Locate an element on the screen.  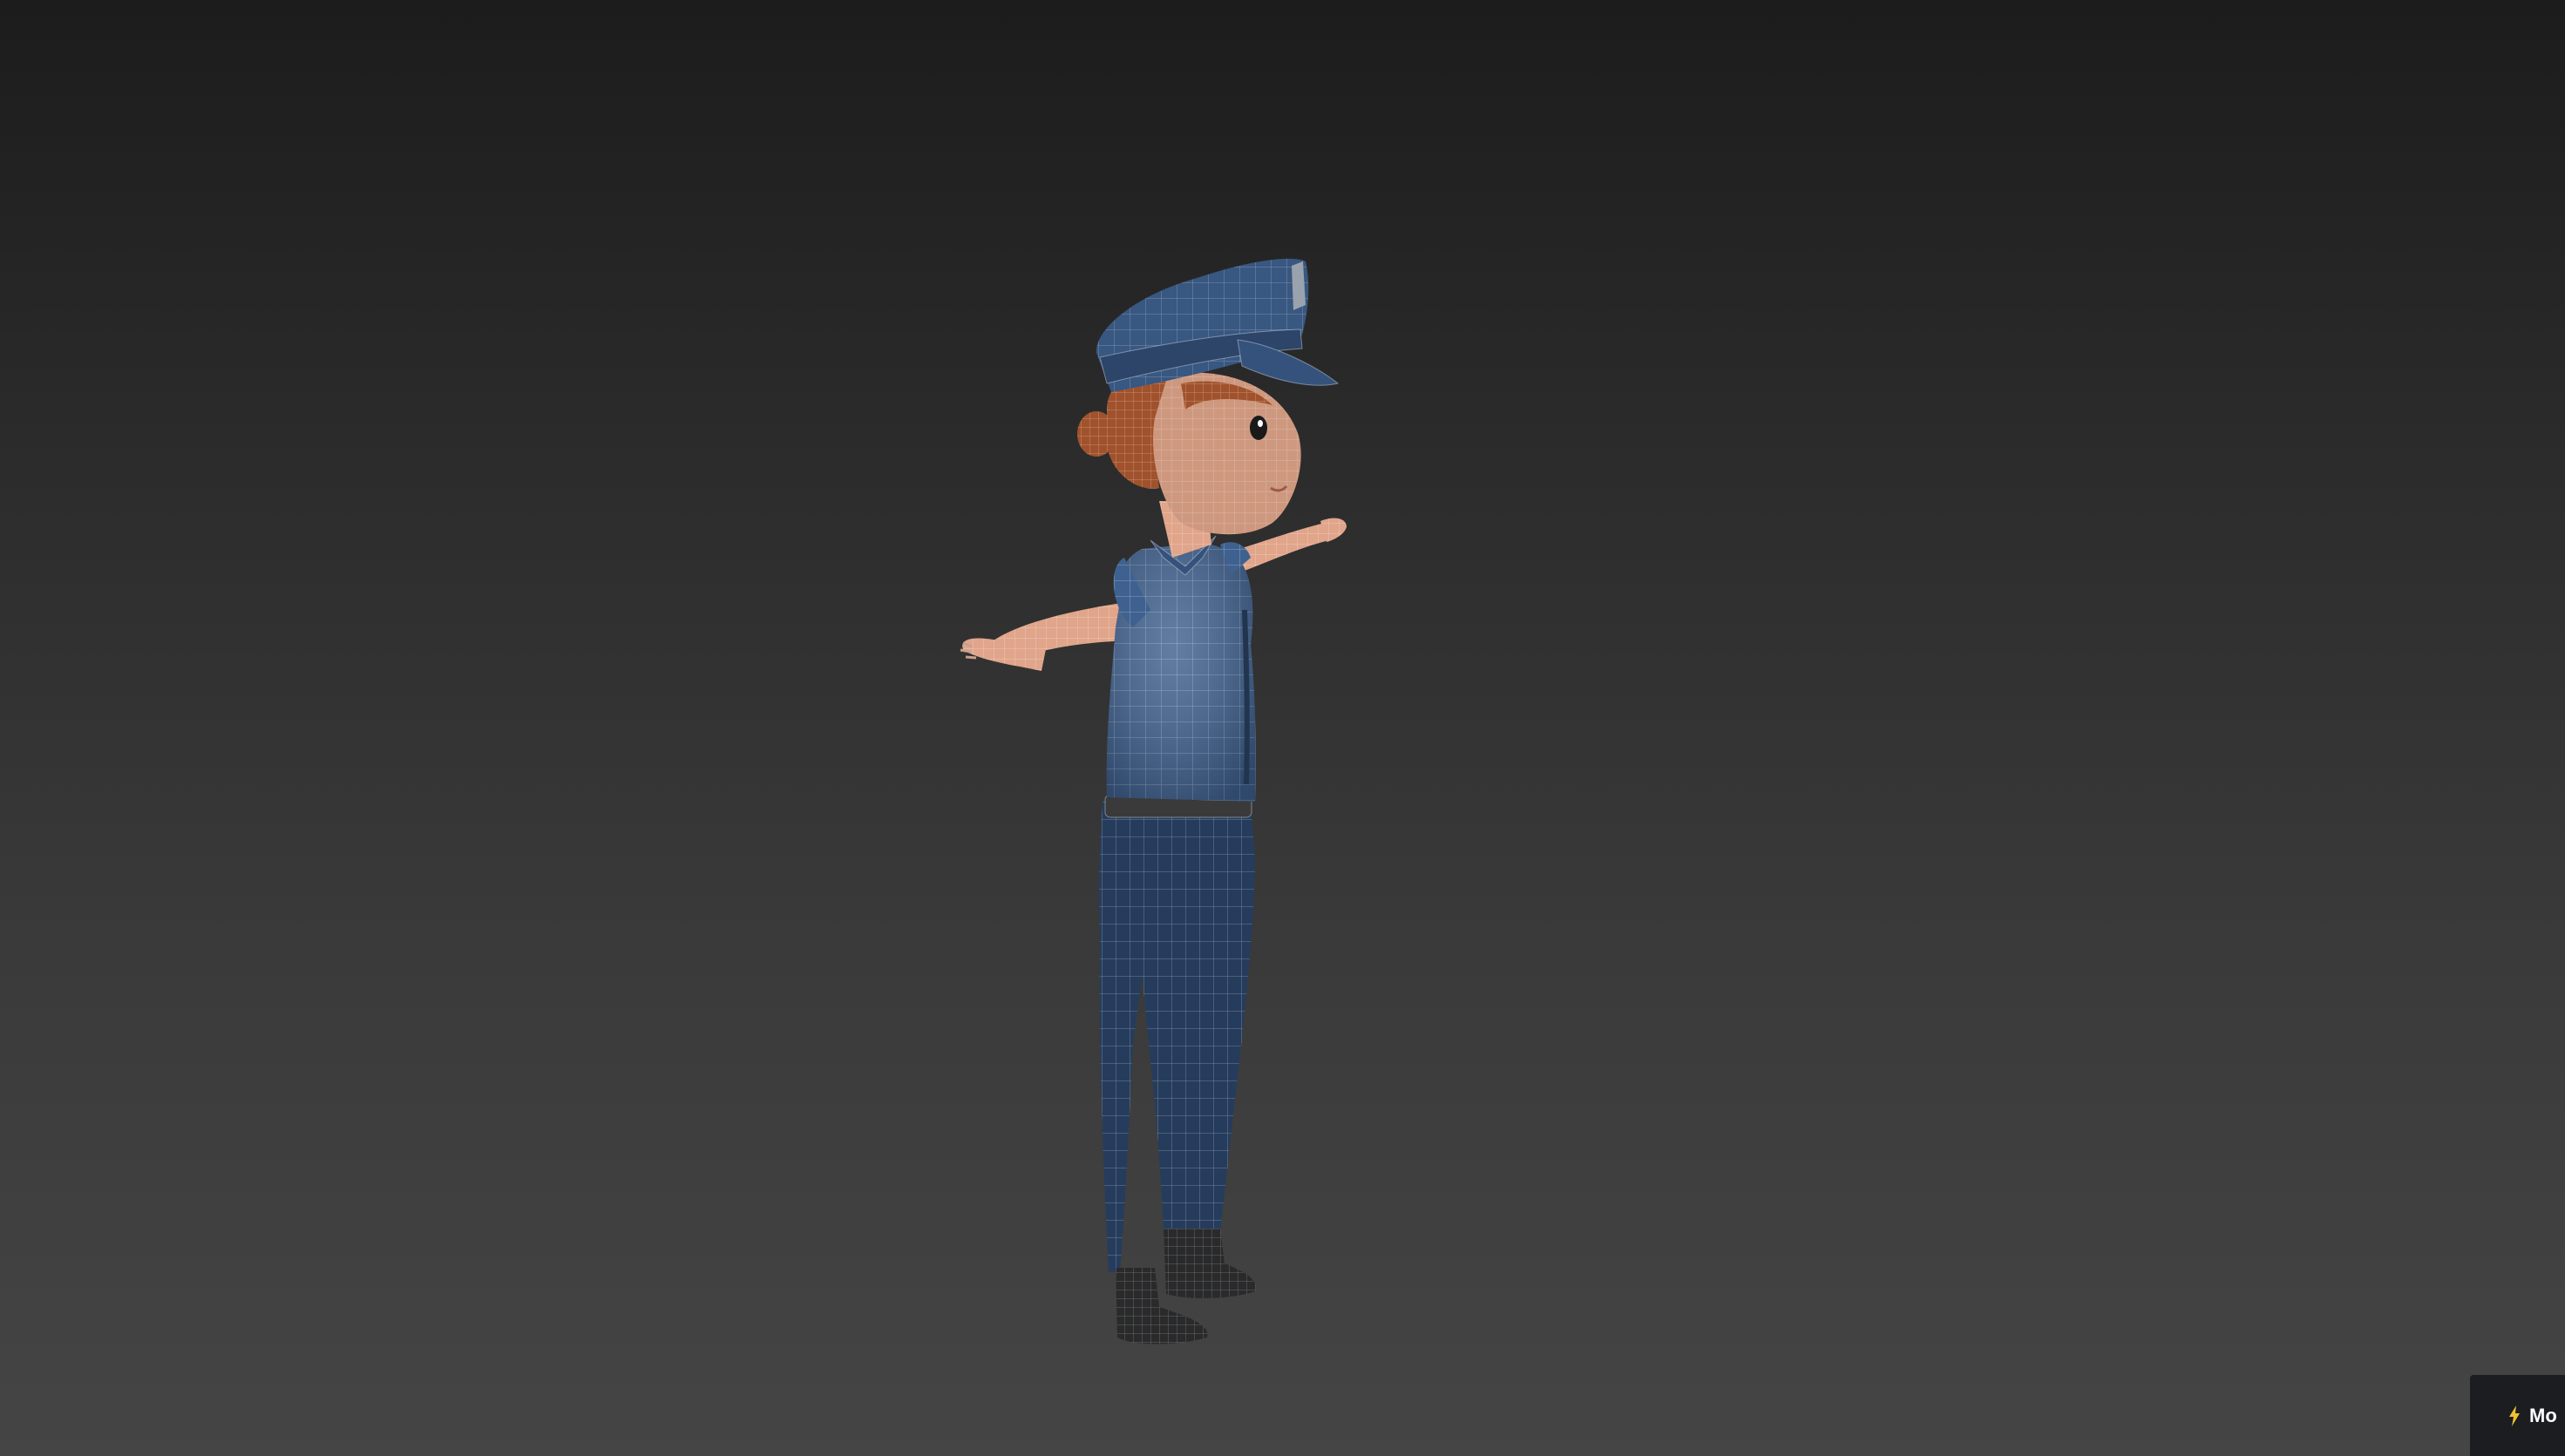
badge-label: Mo is located at coordinates (2543, 1415).